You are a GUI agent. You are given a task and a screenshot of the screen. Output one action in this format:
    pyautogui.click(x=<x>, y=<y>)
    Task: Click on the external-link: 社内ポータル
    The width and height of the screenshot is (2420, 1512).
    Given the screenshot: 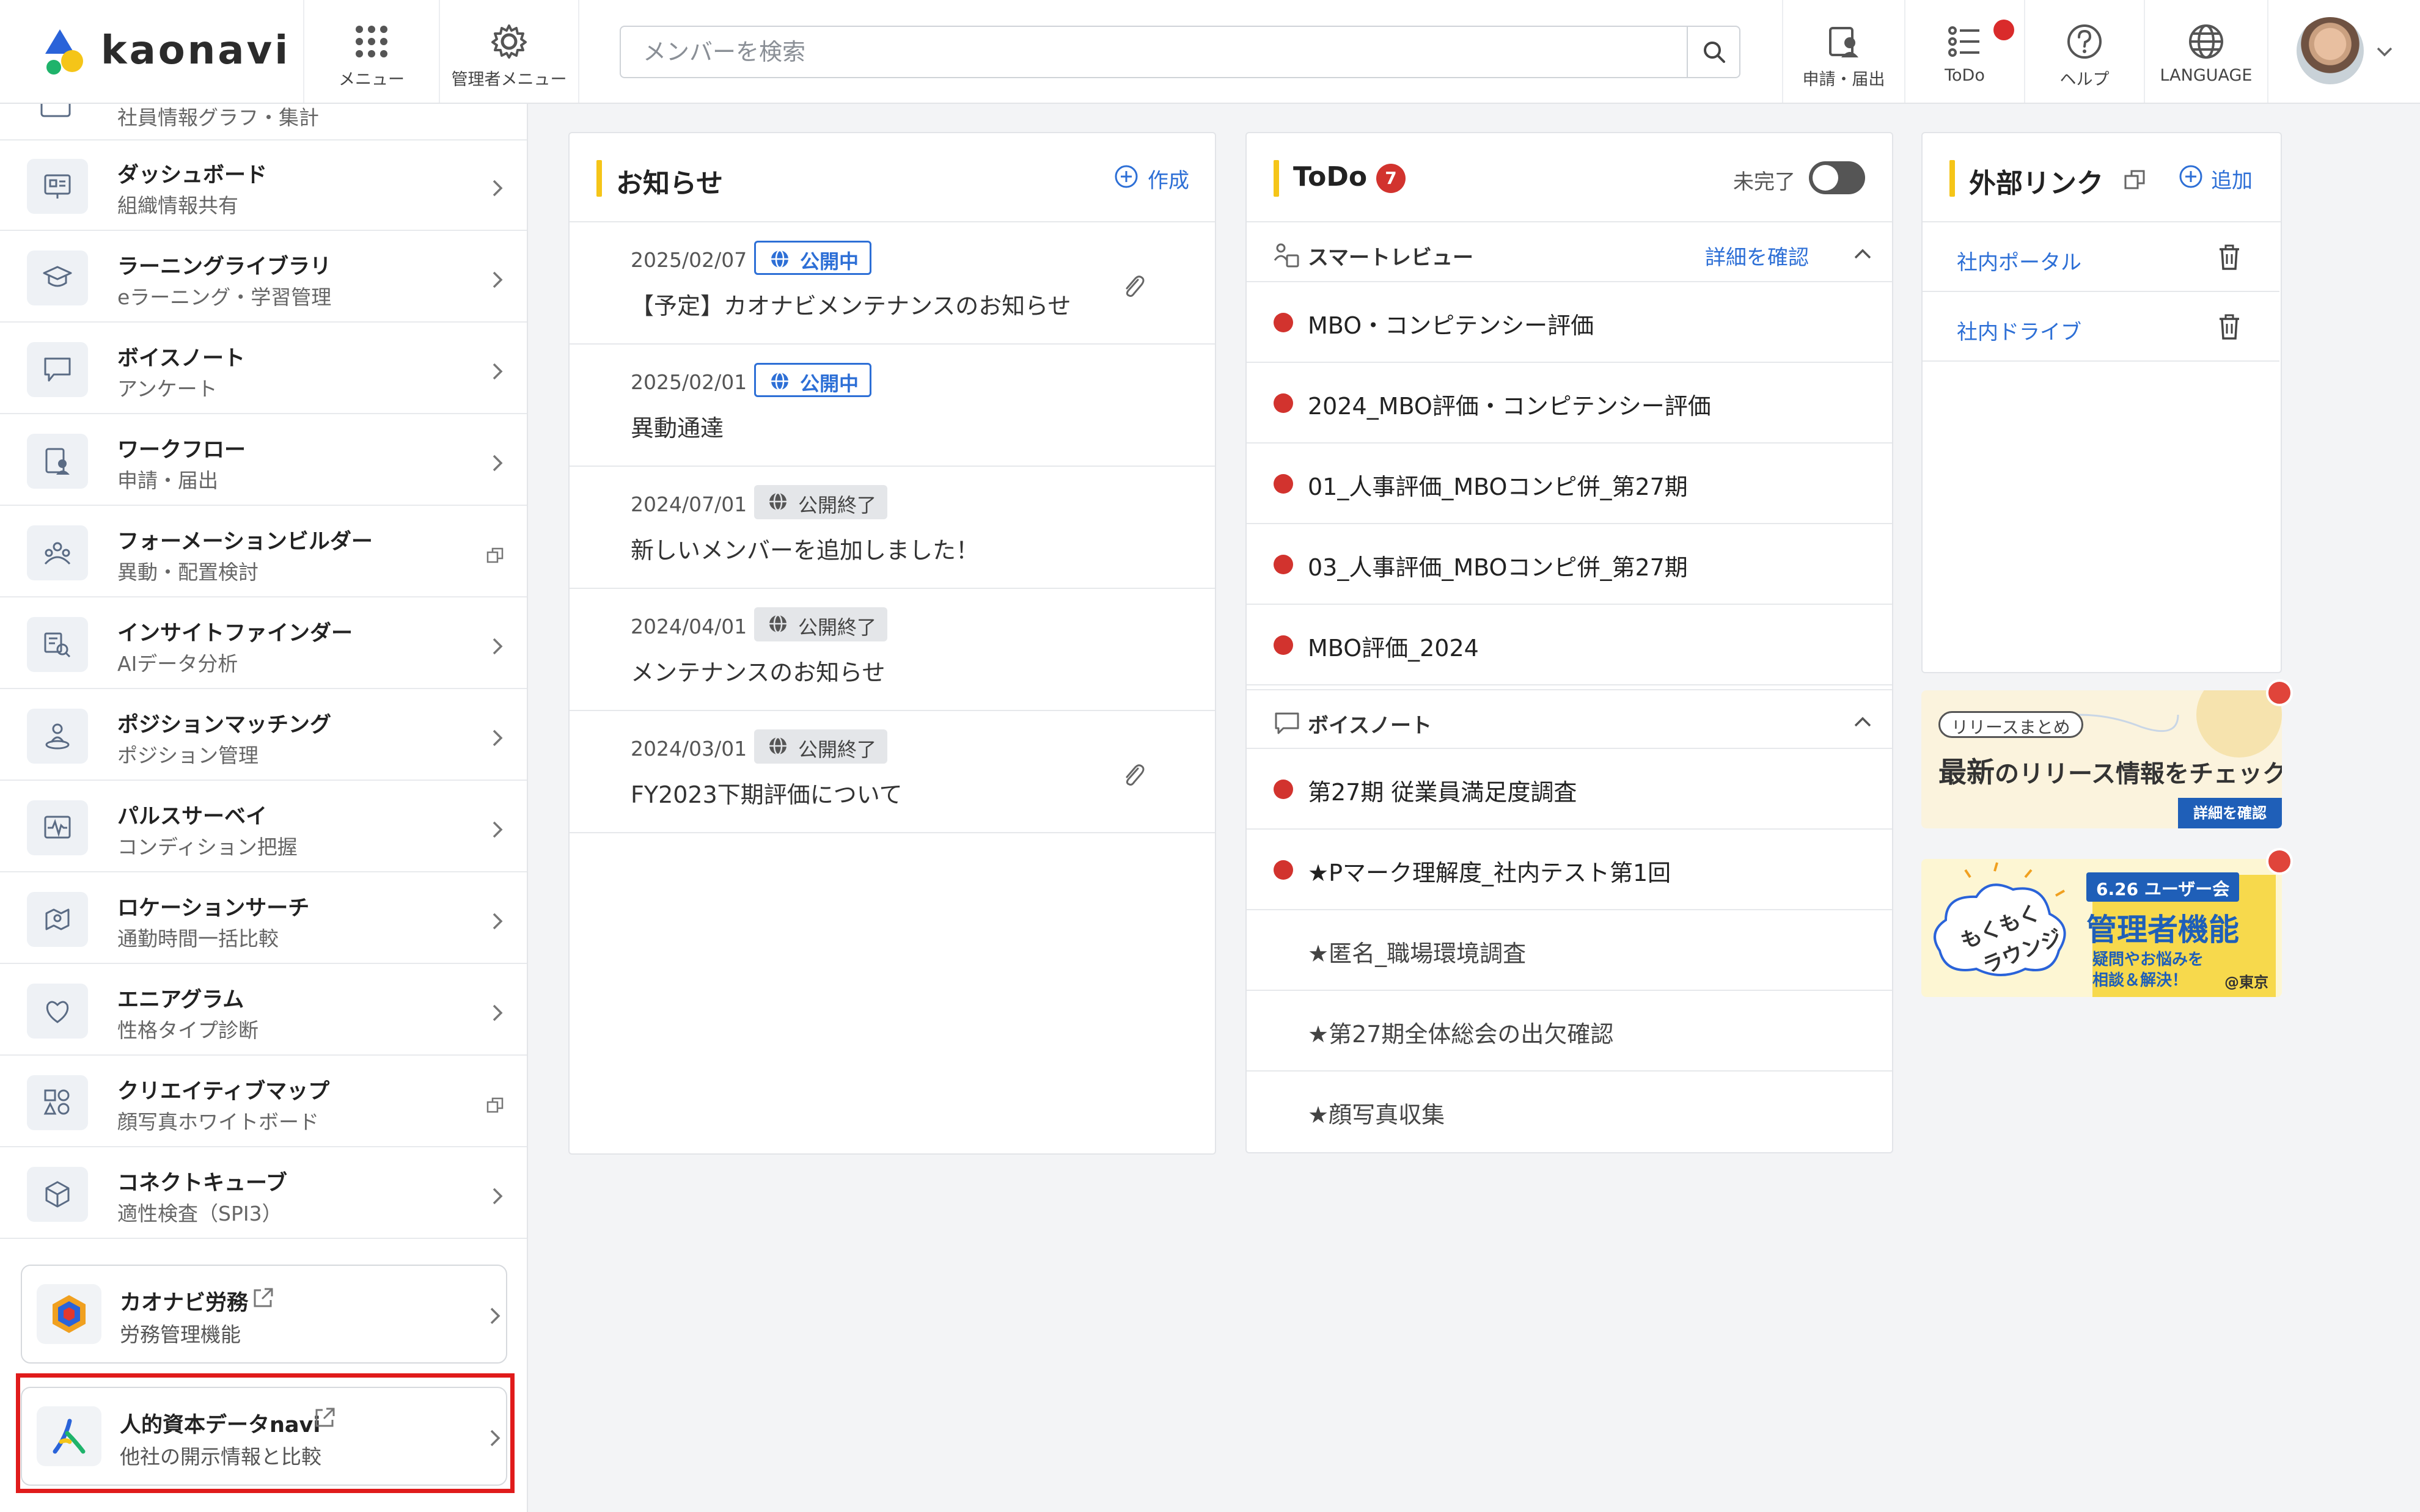 What is the action you would take?
    pyautogui.click(x=2019, y=261)
    